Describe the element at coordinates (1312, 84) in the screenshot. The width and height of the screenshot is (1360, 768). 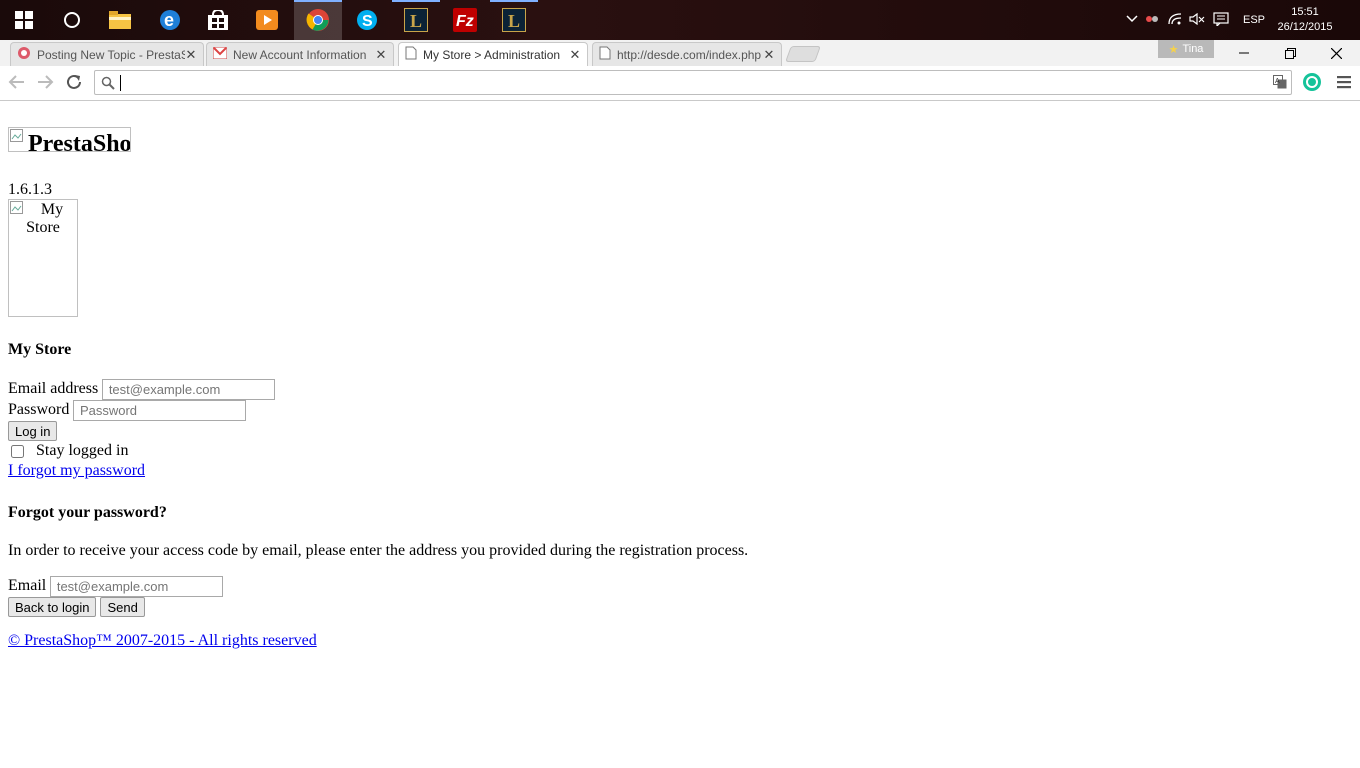
I see `grammarly-extension-icon` at that location.